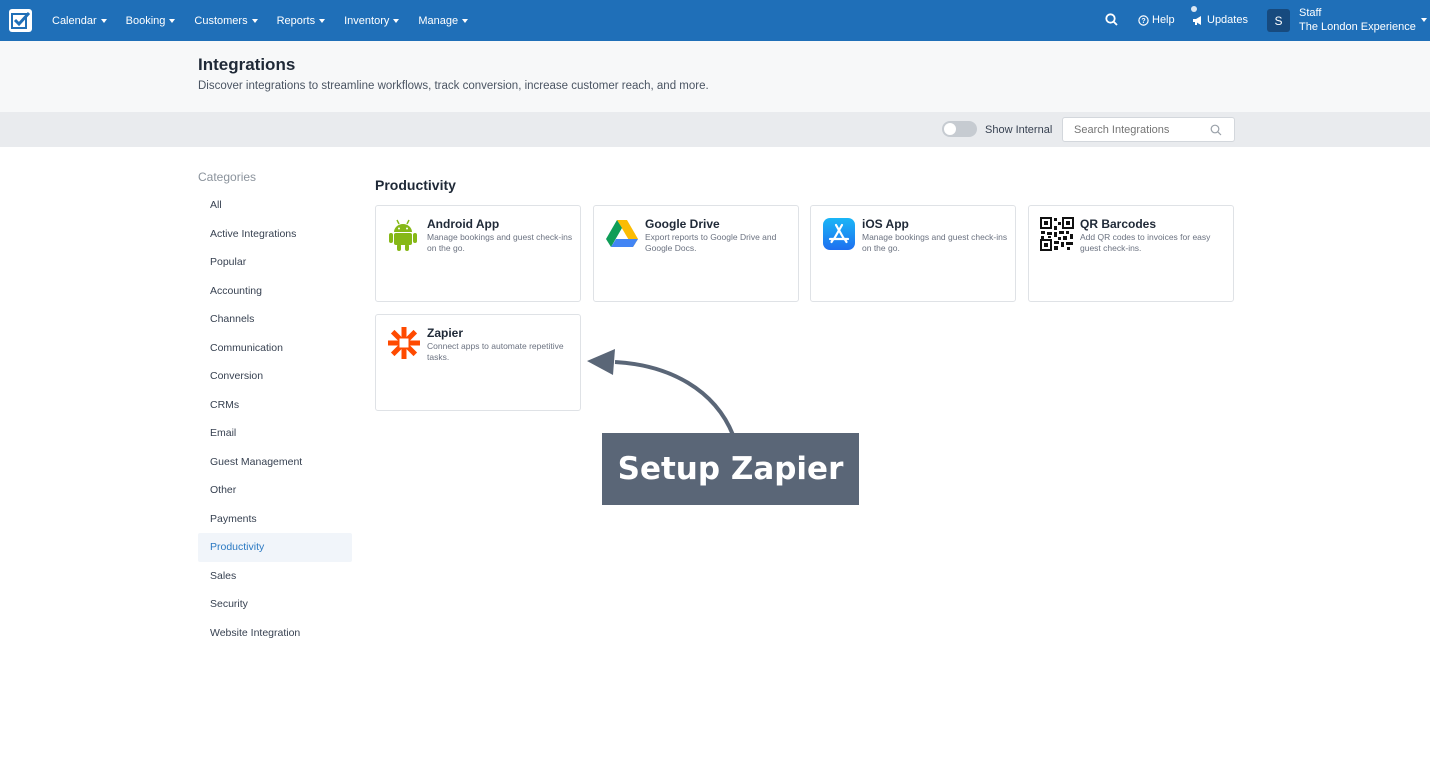 This screenshot has width=1430, height=776. What do you see at coordinates (275, 205) in the screenshot?
I see `category-all: All` at bounding box center [275, 205].